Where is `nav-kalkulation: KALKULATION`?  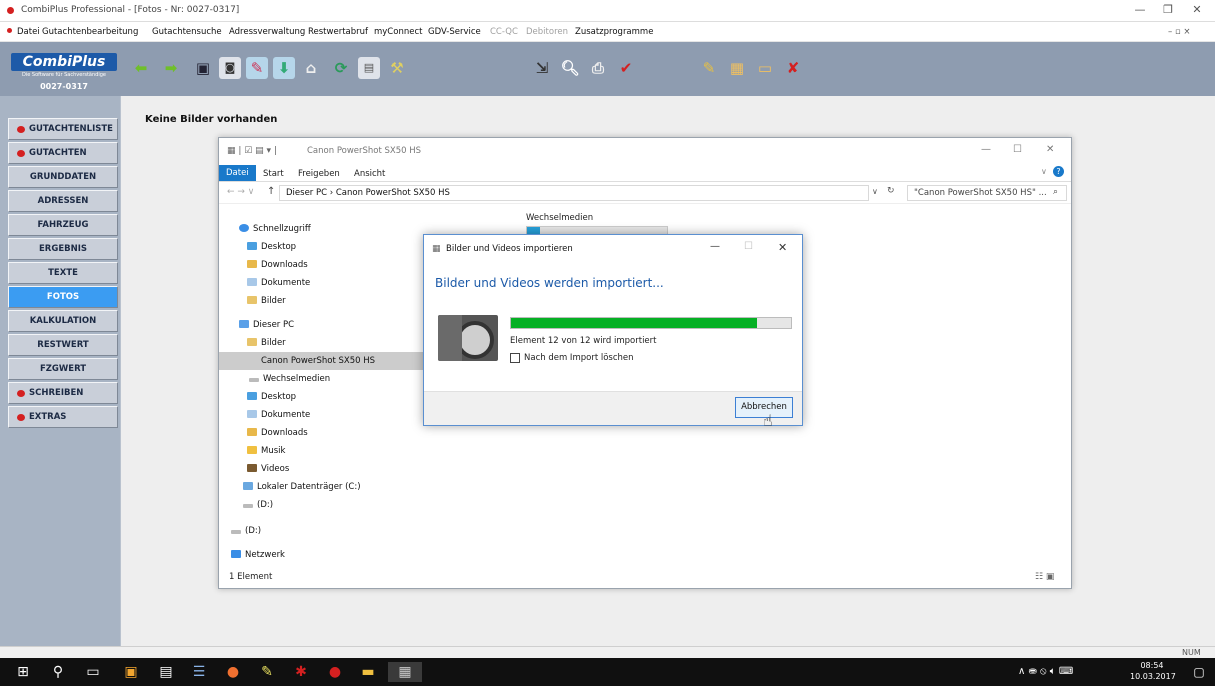
nav-kalkulation: KALKULATION is located at coordinates (63, 321).